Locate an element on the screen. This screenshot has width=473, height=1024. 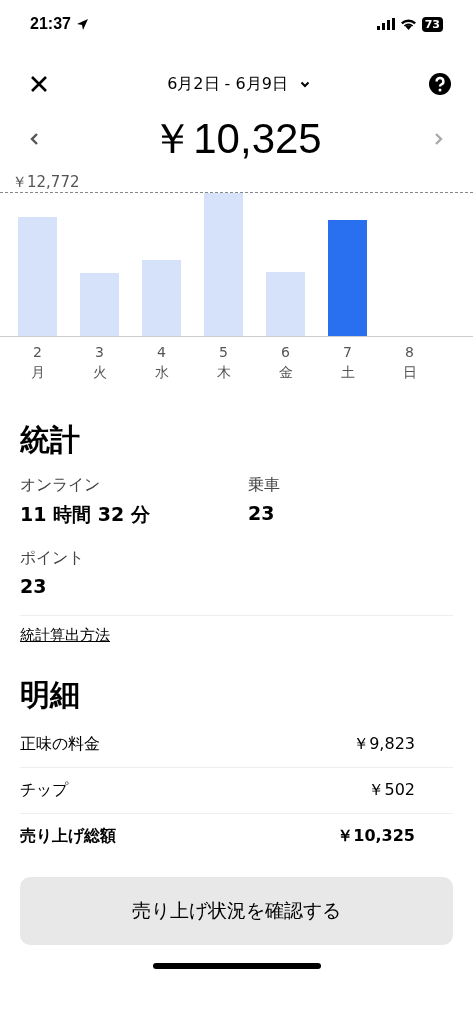
weekday-label: 火 is located at coordinates (99, 372).